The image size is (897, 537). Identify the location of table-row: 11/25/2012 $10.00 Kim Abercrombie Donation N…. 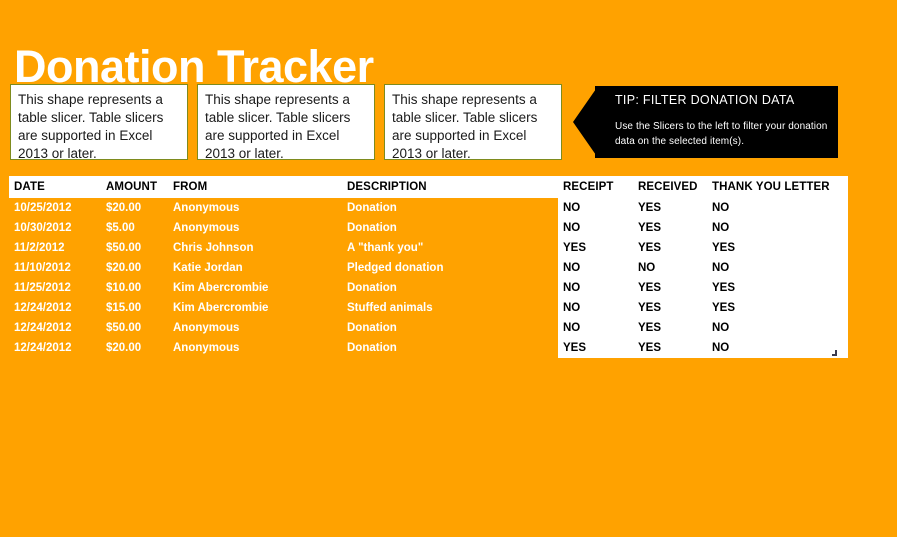
(428, 288).